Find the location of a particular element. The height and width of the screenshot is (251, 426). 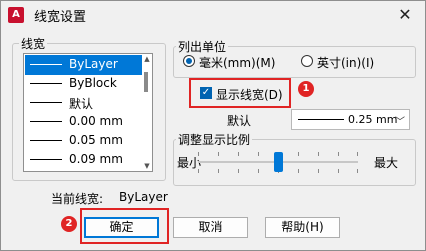

close-icon: ✕ is located at coordinates (405, 15).